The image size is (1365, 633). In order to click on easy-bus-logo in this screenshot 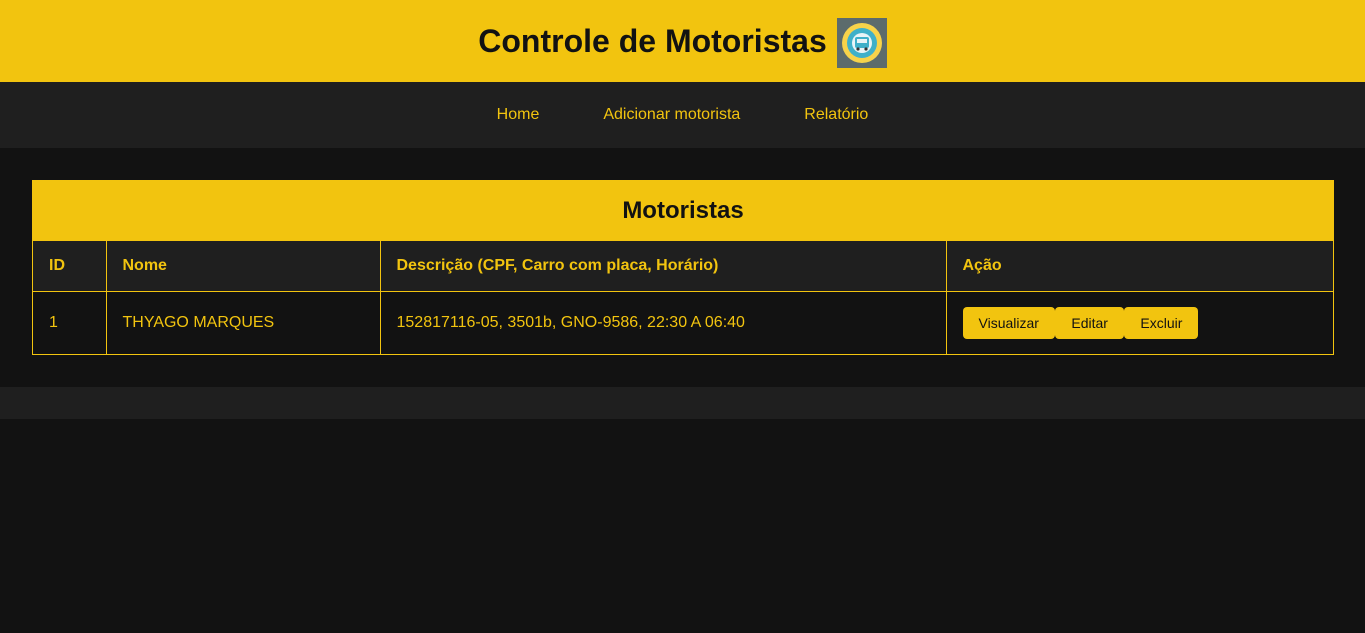, I will do `click(861, 43)`.